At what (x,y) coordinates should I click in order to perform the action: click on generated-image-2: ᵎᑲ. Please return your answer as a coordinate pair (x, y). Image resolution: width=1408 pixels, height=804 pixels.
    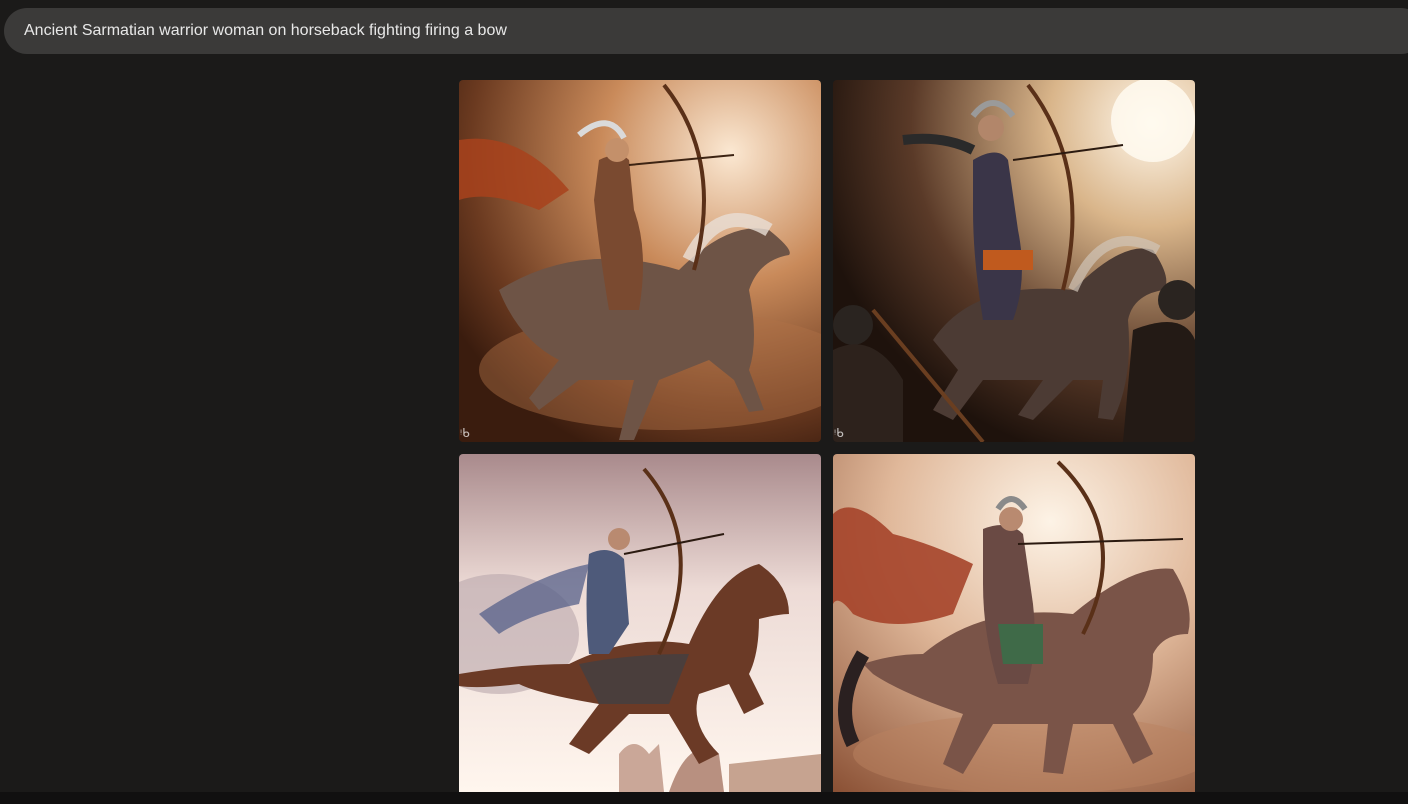
    Looking at the image, I should click on (1014, 261).